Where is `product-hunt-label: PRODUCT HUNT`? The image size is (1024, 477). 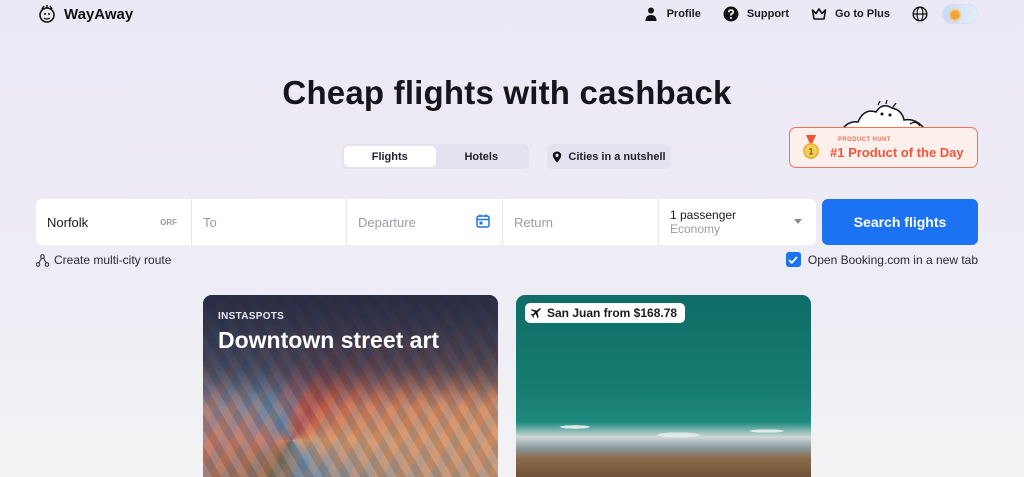
product-hunt-label: PRODUCT HUNT is located at coordinates (864, 139).